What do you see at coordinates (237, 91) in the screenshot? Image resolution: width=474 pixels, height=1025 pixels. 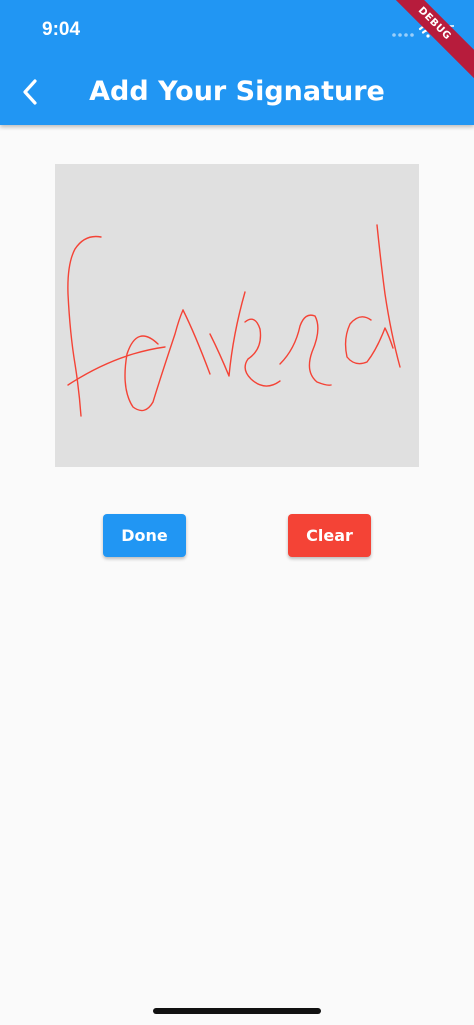 I see `page-title: Add Your Signature` at bounding box center [237, 91].